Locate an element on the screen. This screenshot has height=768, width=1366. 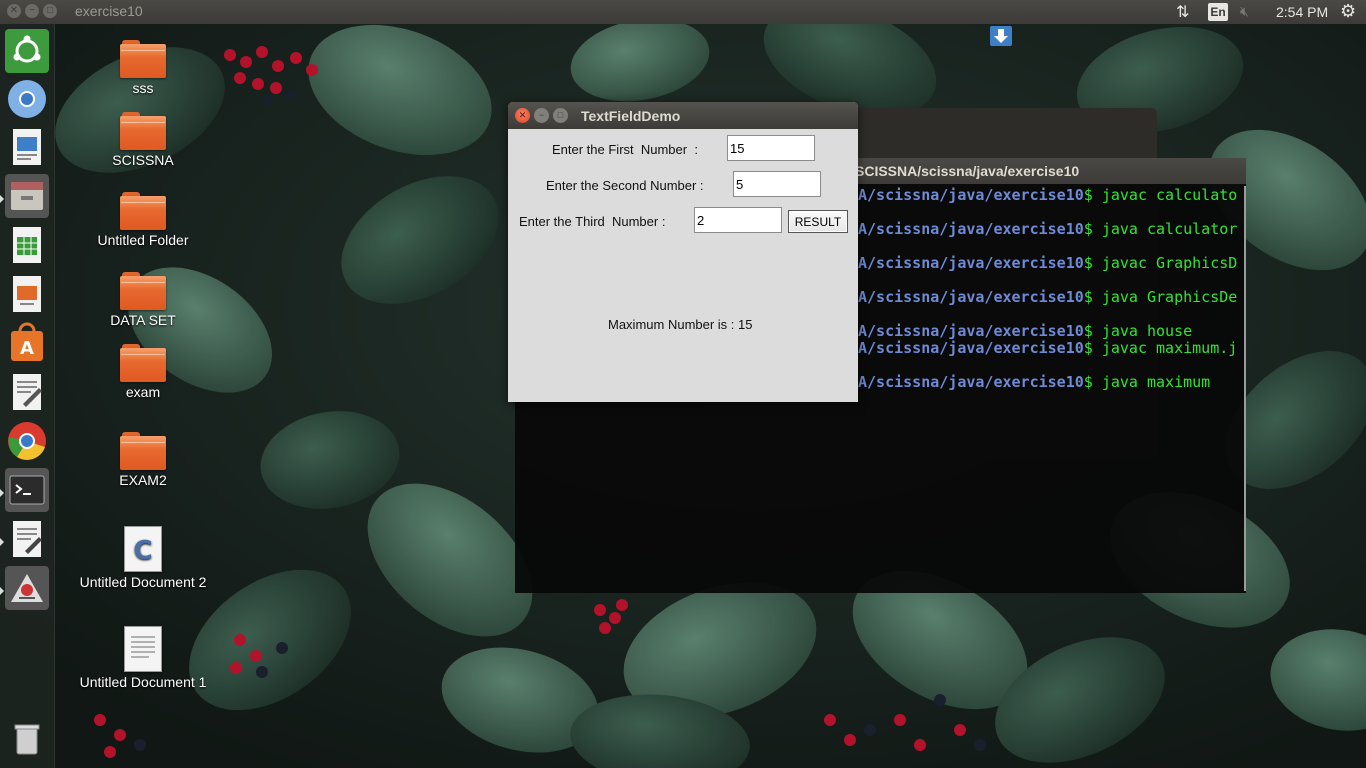
third-number-label: Enter the Third Number : is located at coordinates (592, 221).